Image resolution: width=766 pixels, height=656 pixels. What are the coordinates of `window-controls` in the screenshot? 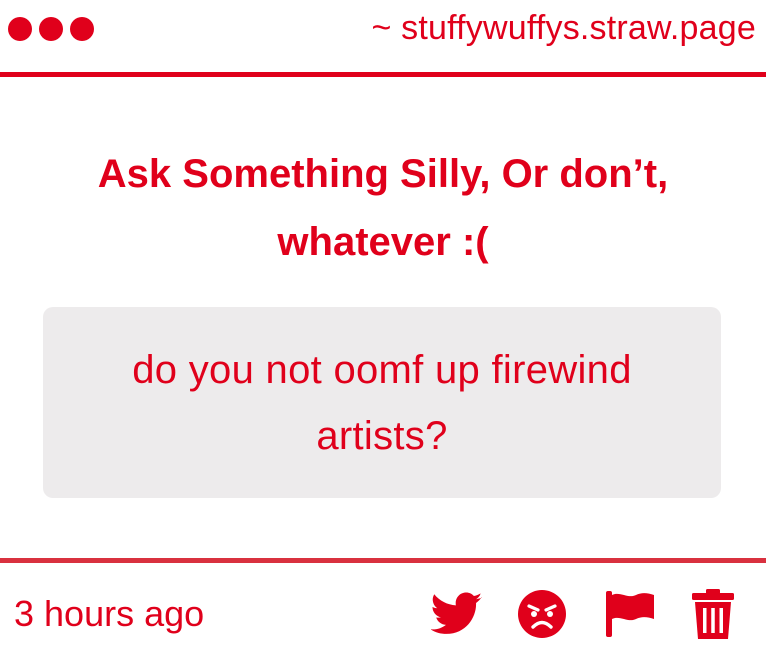 It's located at (51, 29).